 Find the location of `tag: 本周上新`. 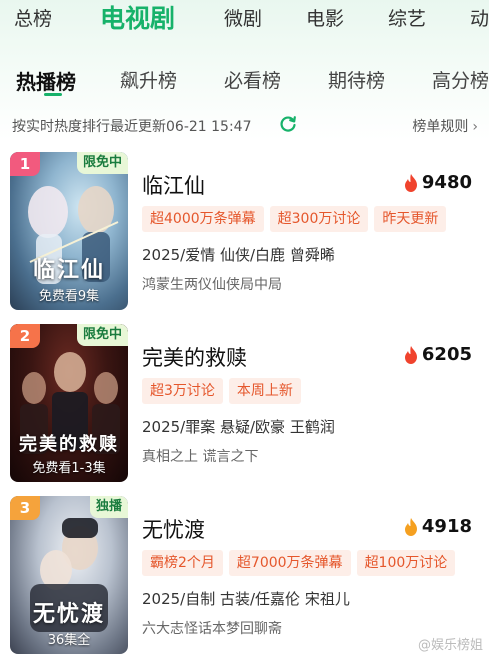

tag: 本周上新 is located at coordinates (264, 391).